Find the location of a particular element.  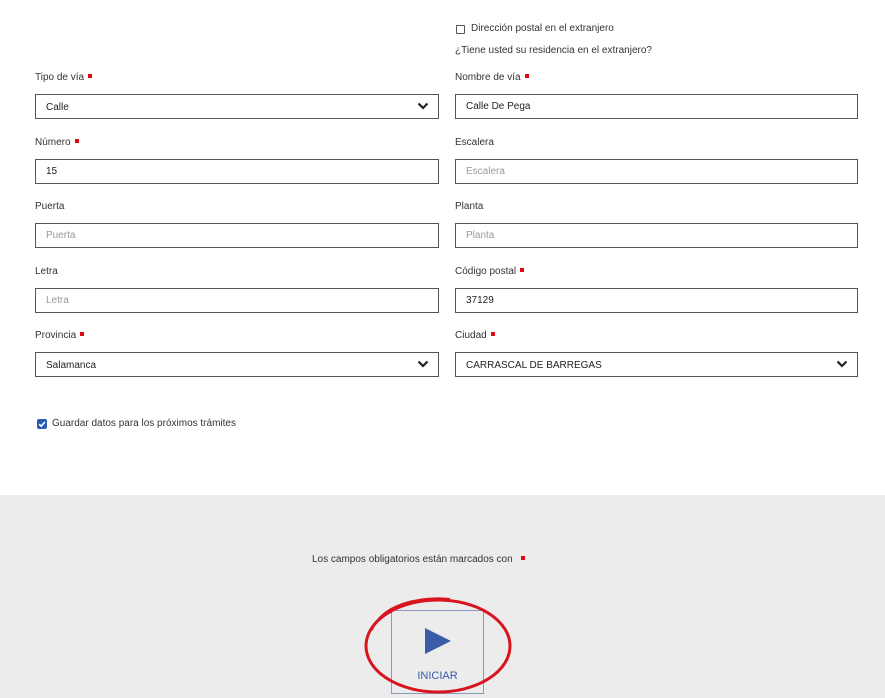

postal-code-label: Código postal is located at coordinates (490, 271).